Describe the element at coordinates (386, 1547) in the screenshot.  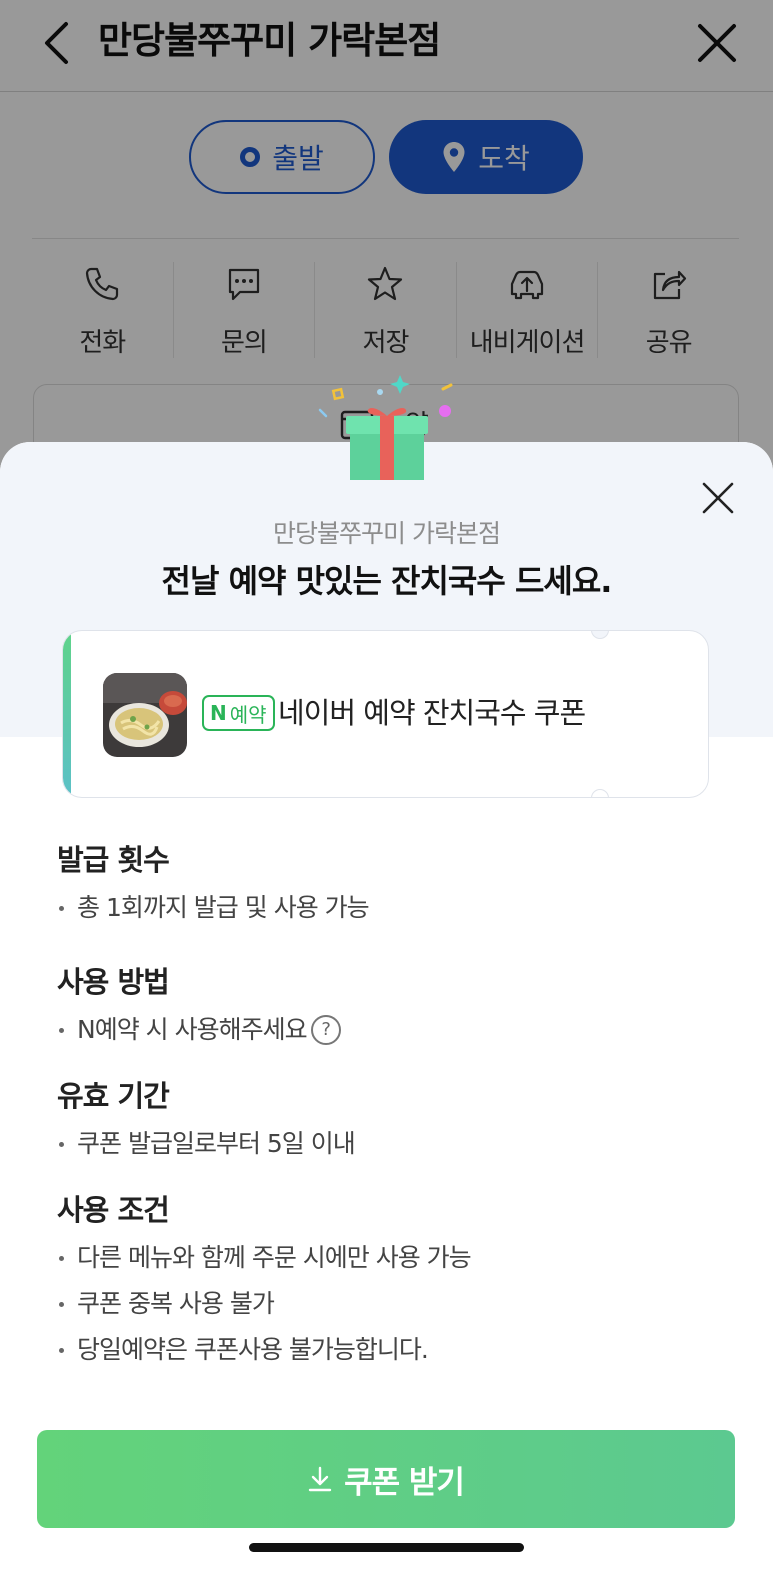
I see `home-indicator` at that location.